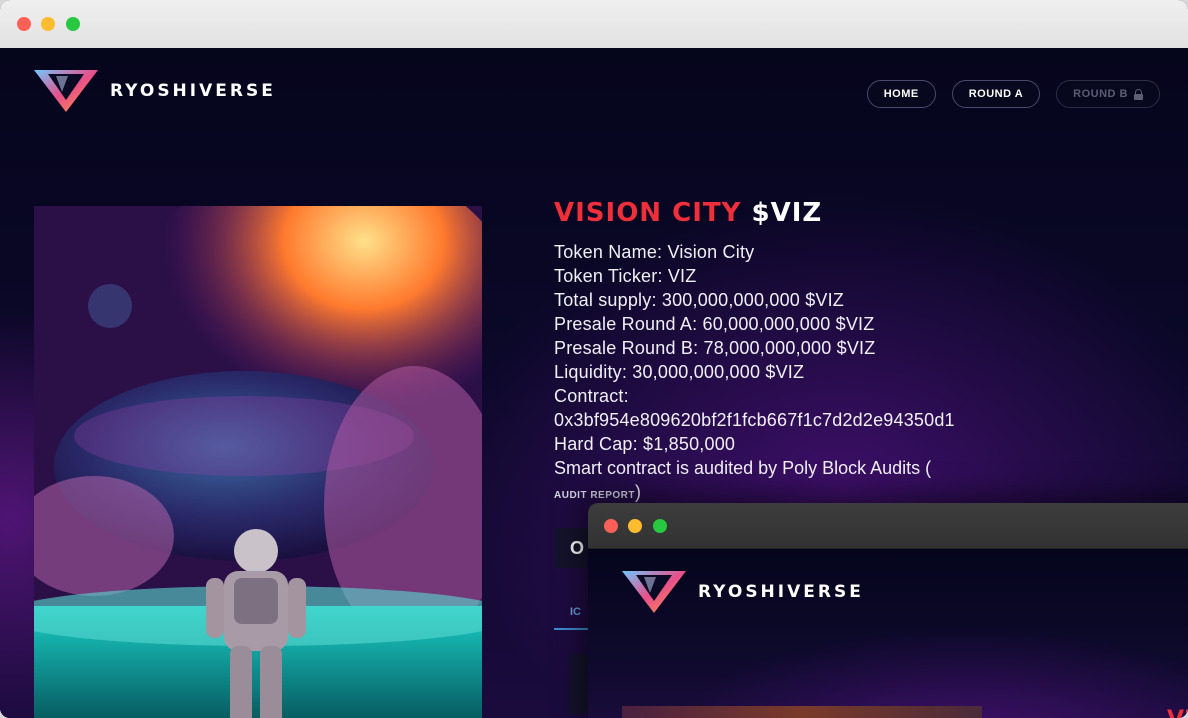 The width and height of the screenshot is (1188, 718). What do you see at coordinates (996, 94) in the screenshot?
I see `nav-round-a-button: ROUND A` at bounding box center [996, 94].